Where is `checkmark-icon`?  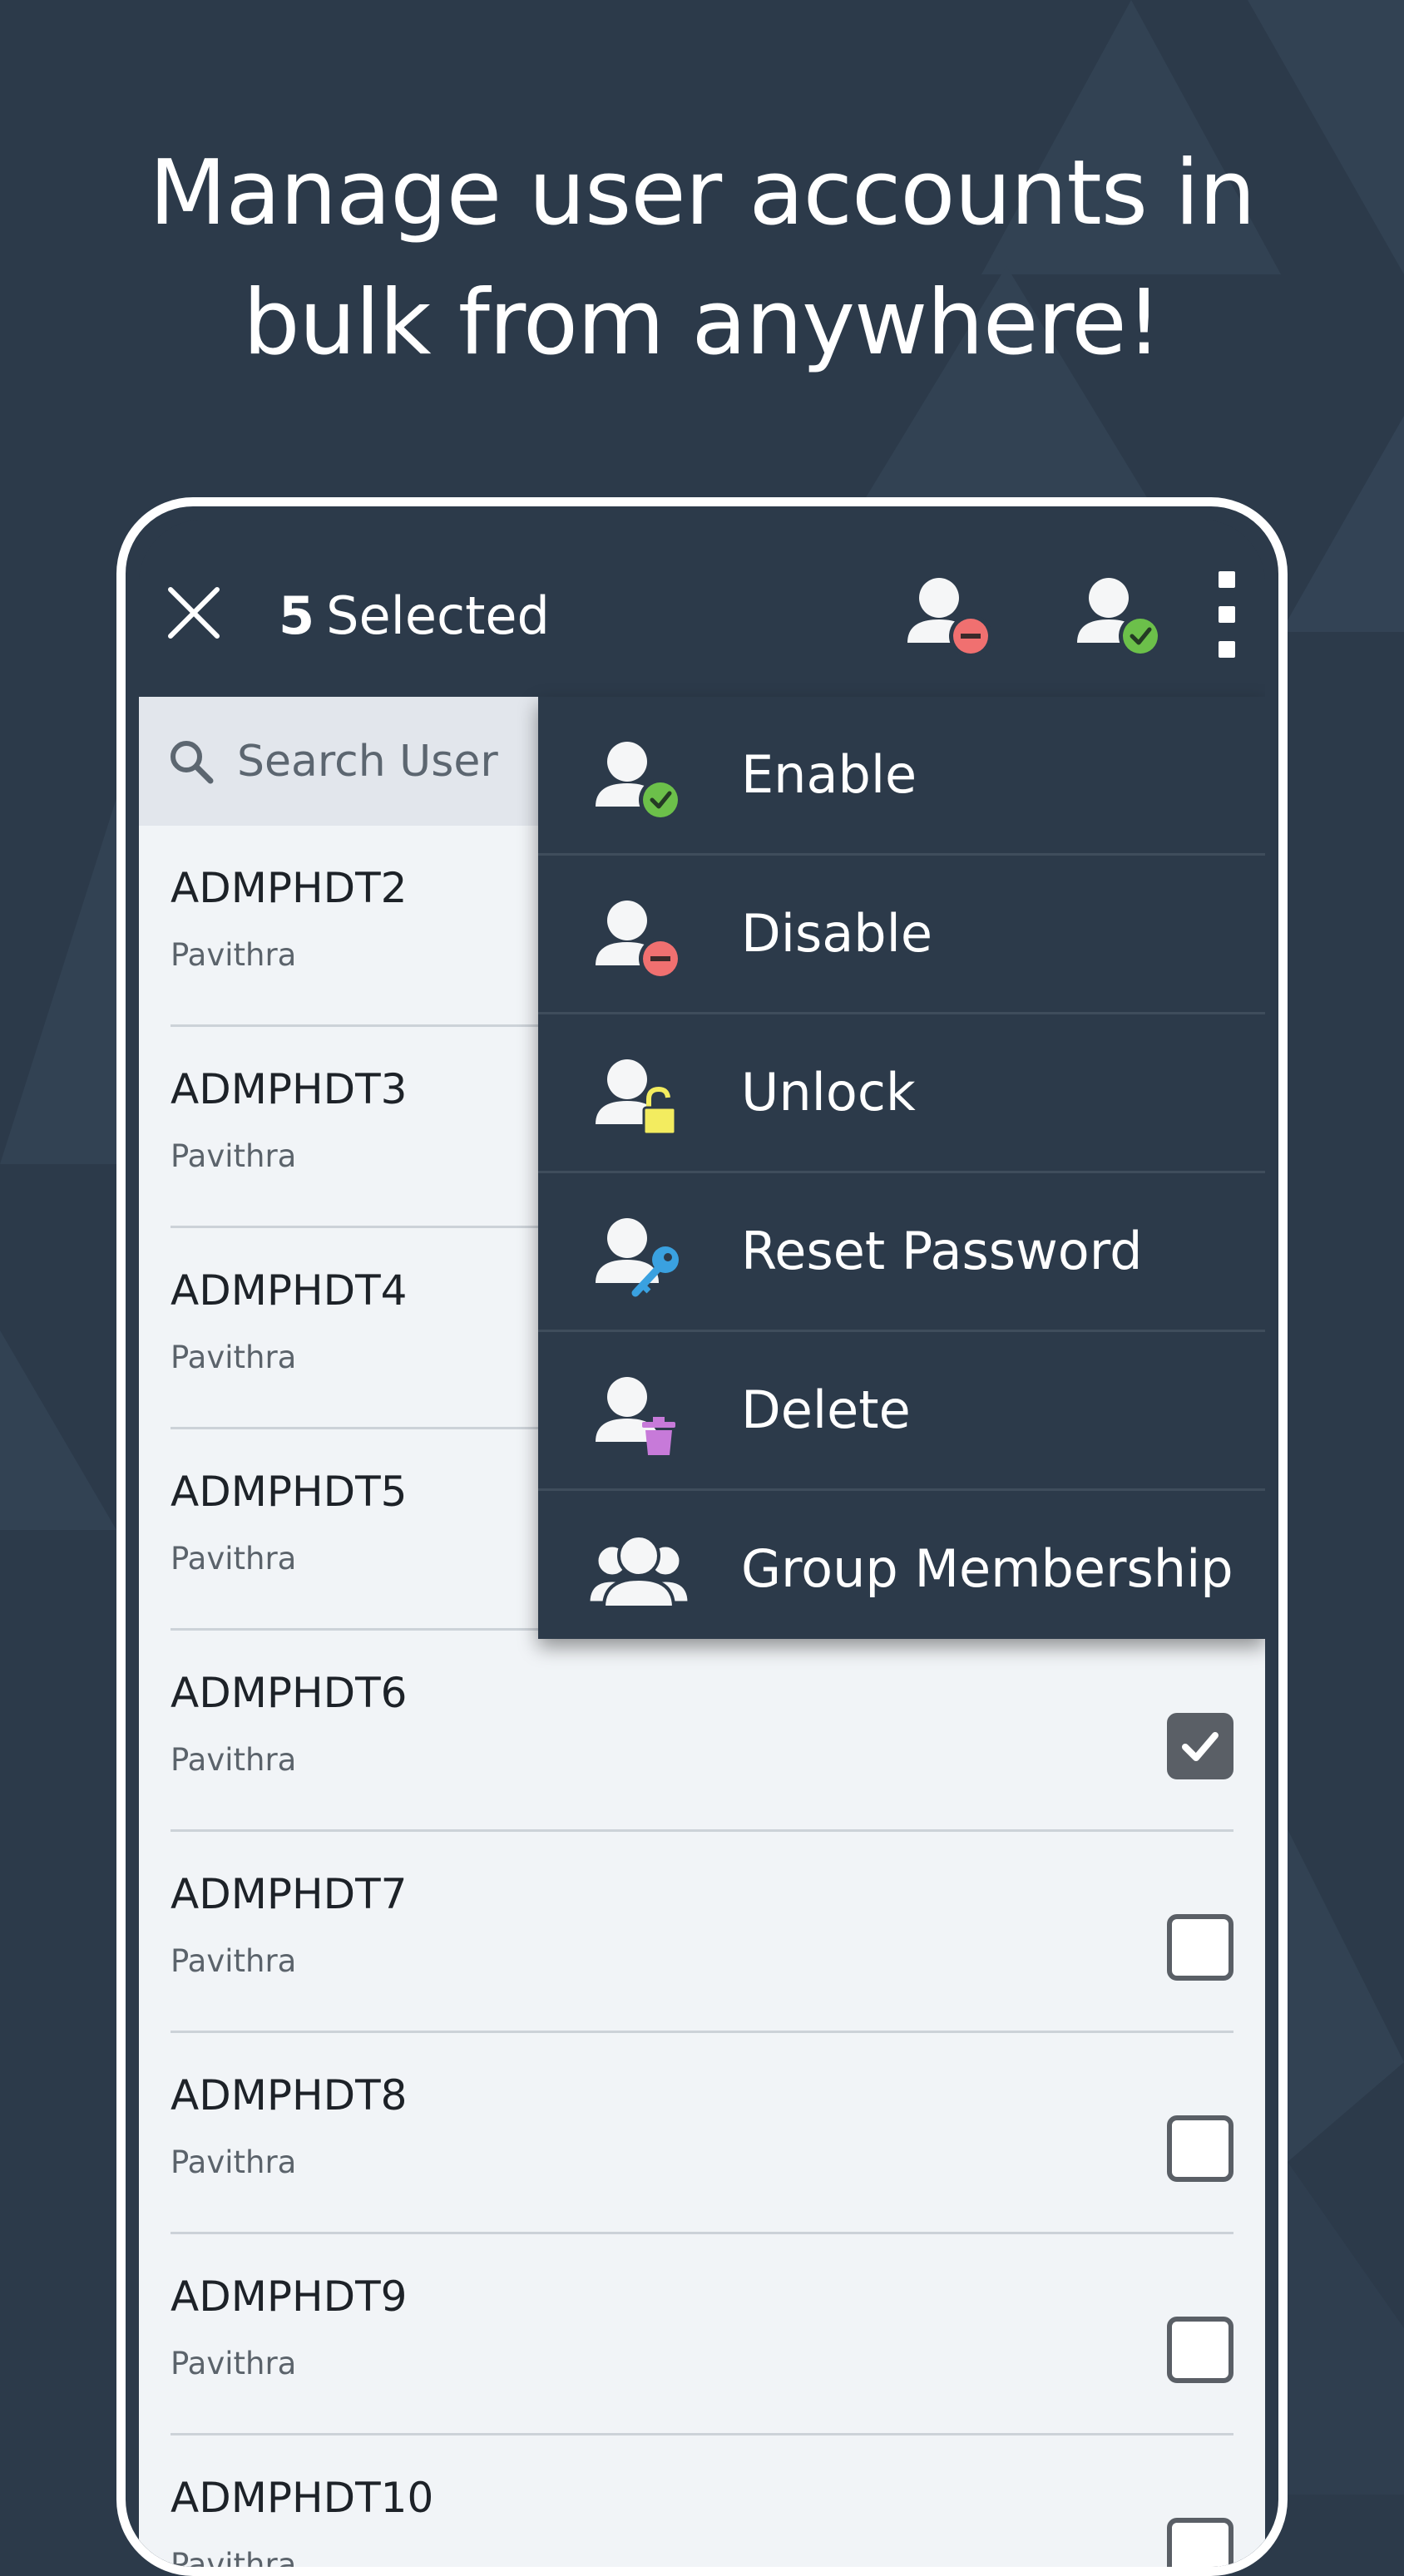 checkmark-icon is located at coordinates (1200, 1746).